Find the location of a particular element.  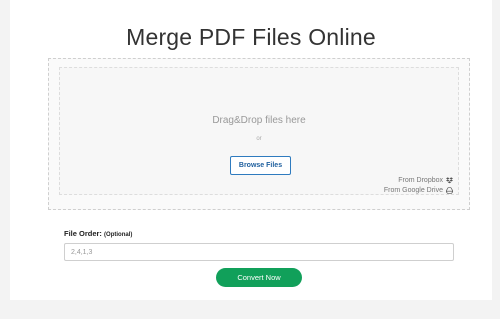

optional-tag: (Optional) is located at coordinates (118, 235).